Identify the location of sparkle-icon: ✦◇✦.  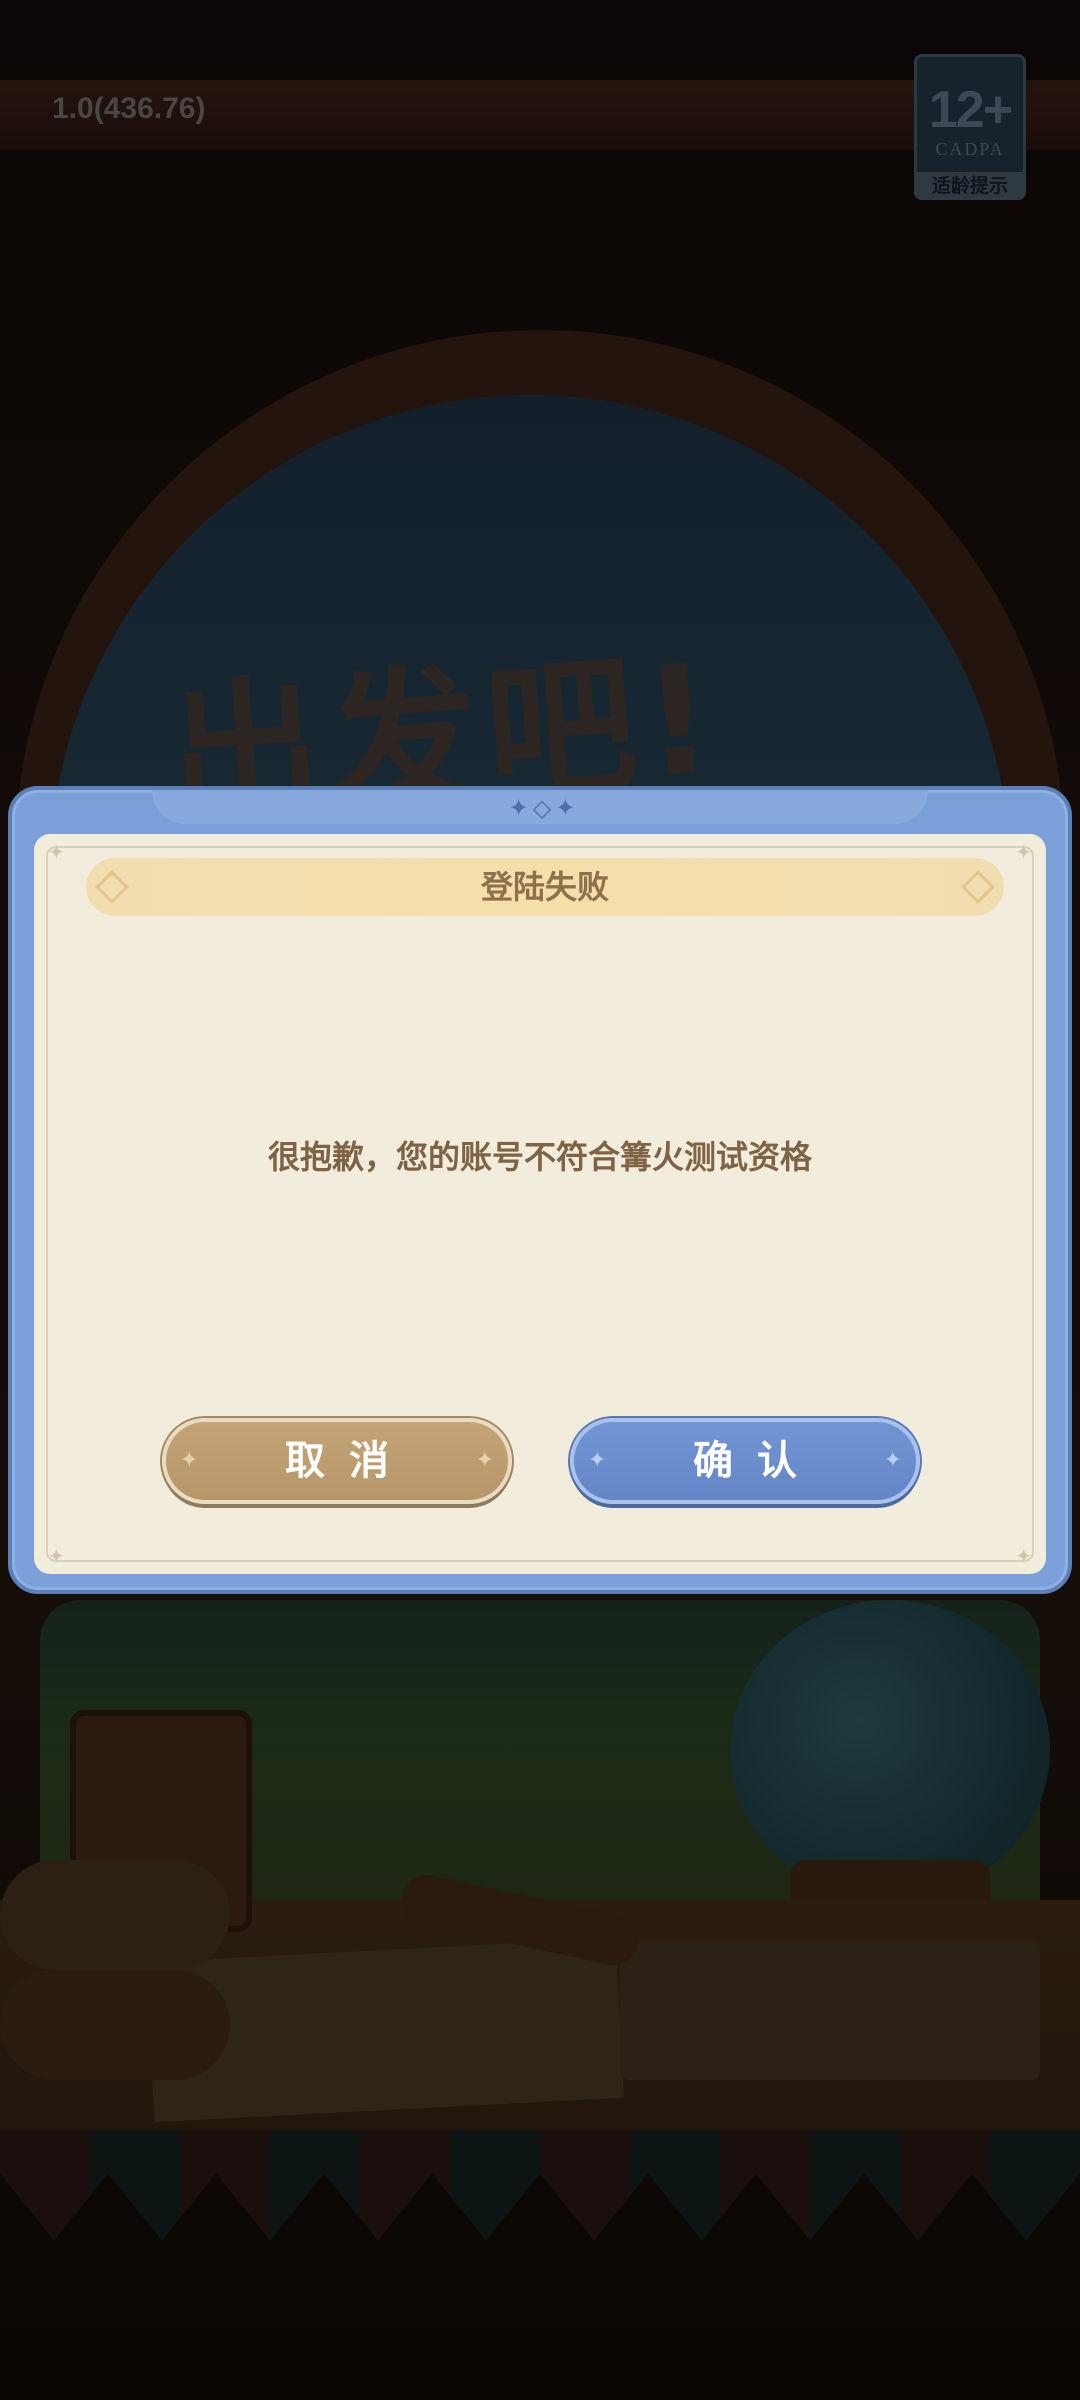
(544, 808).